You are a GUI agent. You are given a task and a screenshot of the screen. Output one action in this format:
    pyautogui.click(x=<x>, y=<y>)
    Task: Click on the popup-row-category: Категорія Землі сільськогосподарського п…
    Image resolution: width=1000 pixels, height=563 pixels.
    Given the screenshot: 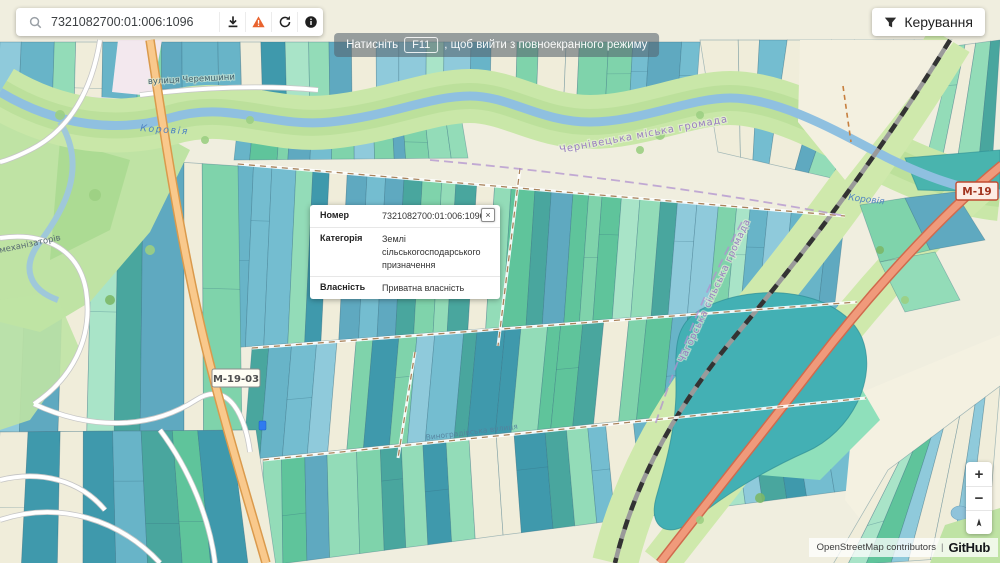 What is the action you would take?
    pyautogui.click(x=405, y=251)
    